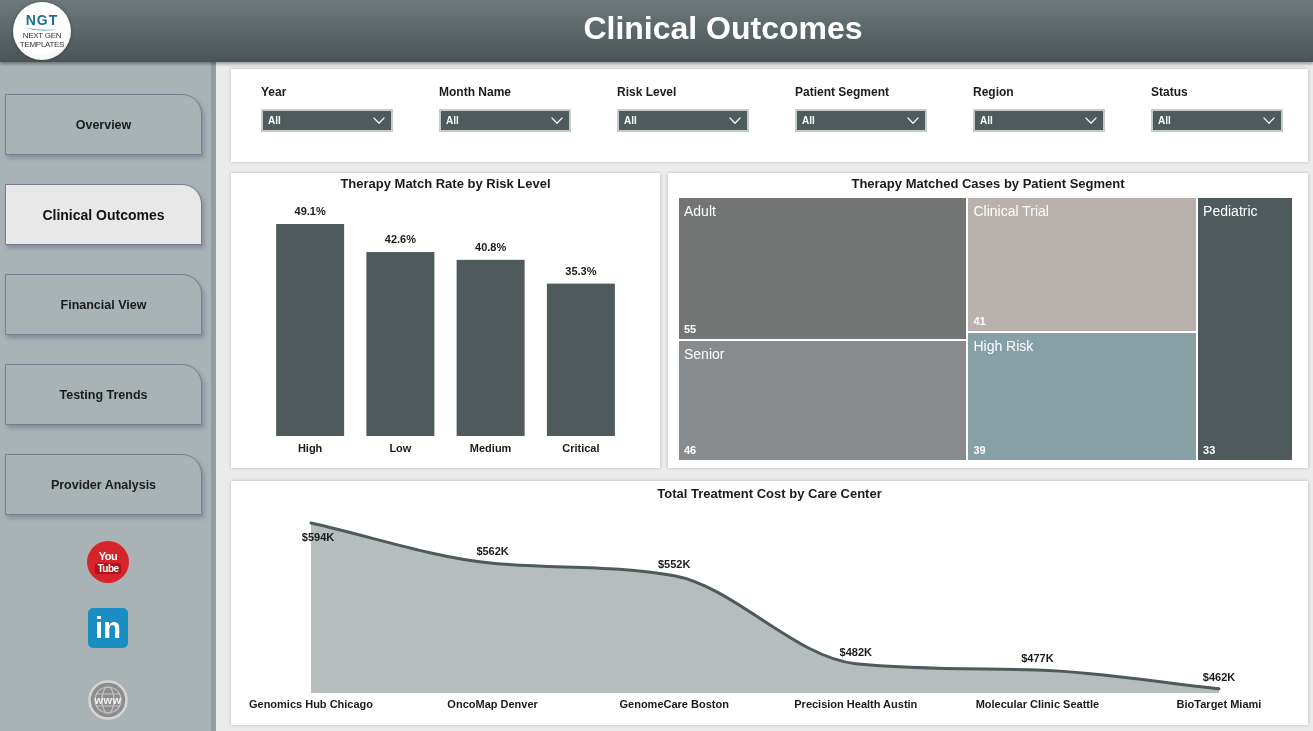  What do you see at coordinates (400, 239) in the screenshot?
I see `value-label: 42.6%` at bounding box center [400, 239].